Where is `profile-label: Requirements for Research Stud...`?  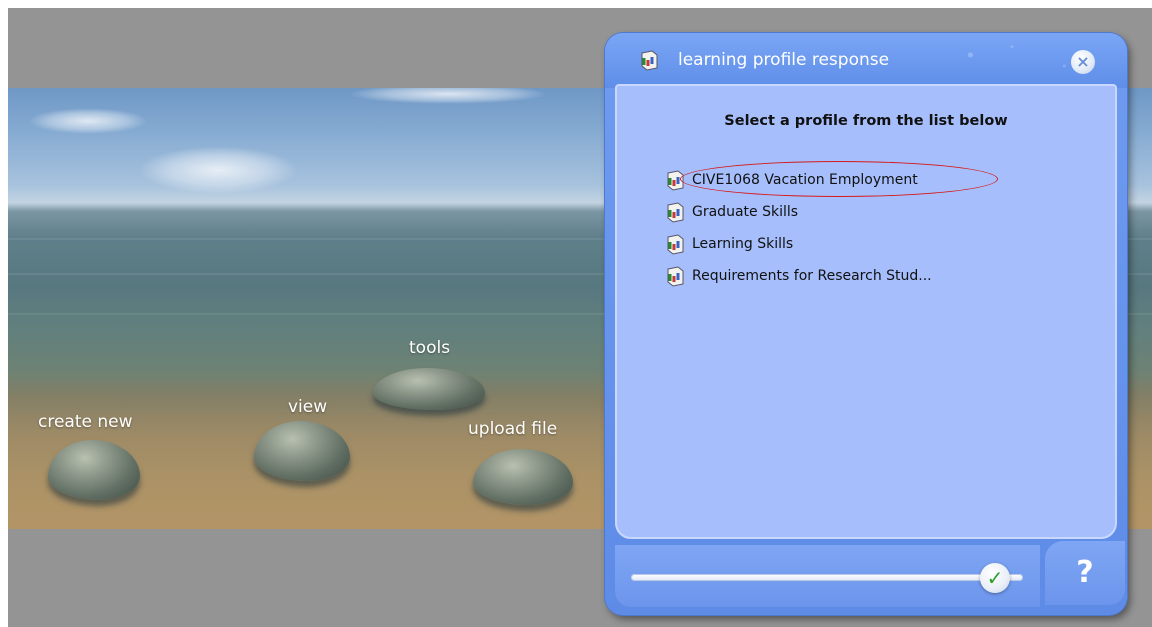
profile-label: Requirements for Research Stud... is located at coordinates (812, 276).